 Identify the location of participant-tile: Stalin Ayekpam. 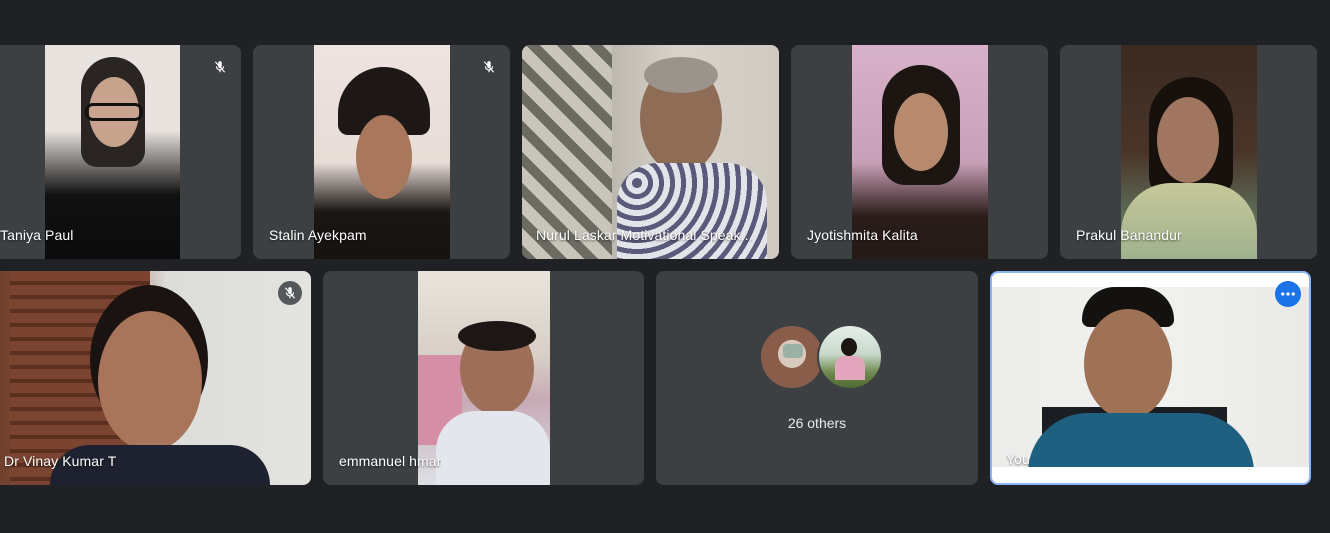
(381, 152).